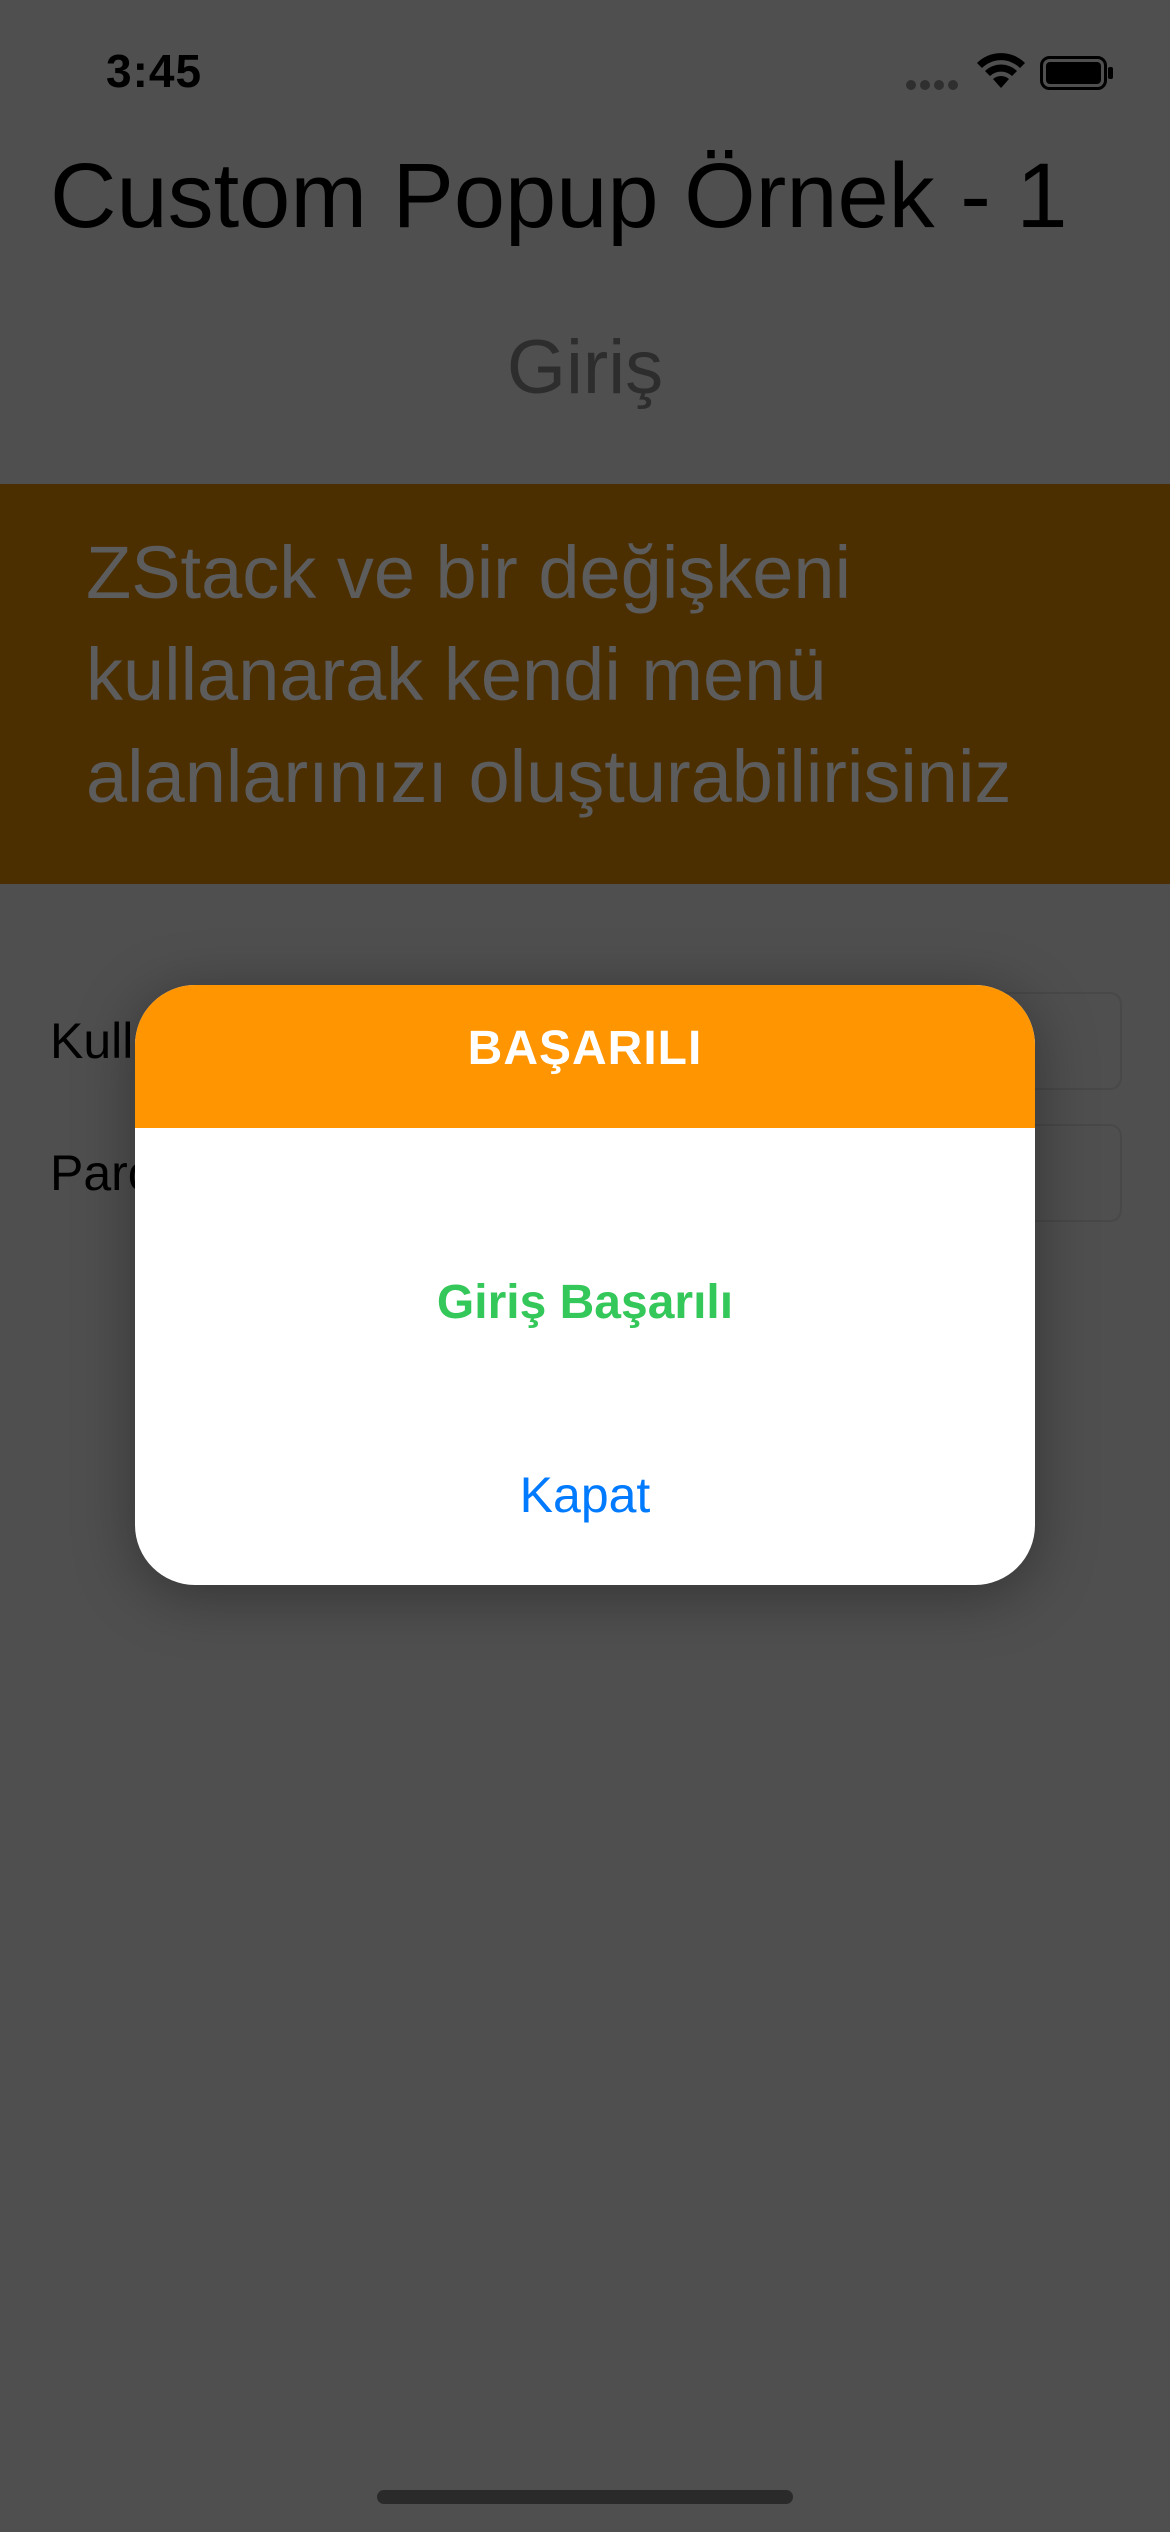  I want to click on popup-header: BAŞARILI, so click(585, 1056).